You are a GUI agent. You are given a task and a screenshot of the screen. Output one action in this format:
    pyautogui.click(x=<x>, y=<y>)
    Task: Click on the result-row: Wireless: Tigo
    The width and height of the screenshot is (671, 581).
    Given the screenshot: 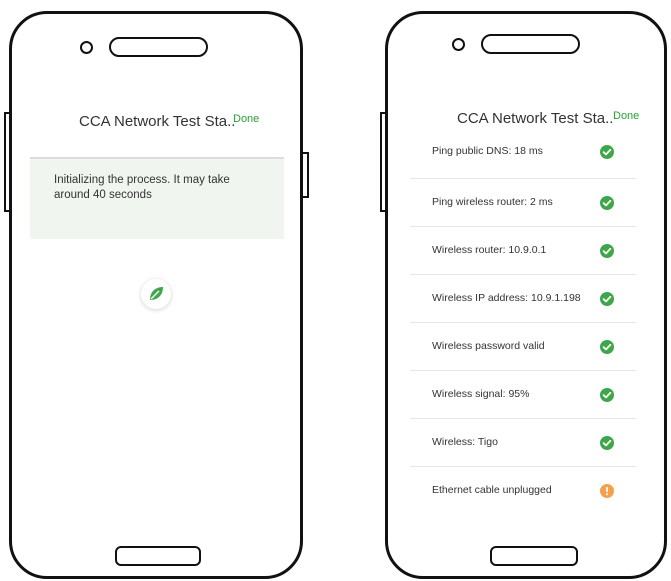 What is the action you would take?
    pyautogui.click(x=523, y=443)
    